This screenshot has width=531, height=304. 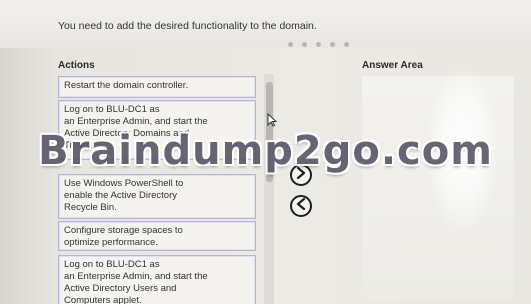 I want to click on answer-area-heading: Answer Area, so click(x=392, y=65).